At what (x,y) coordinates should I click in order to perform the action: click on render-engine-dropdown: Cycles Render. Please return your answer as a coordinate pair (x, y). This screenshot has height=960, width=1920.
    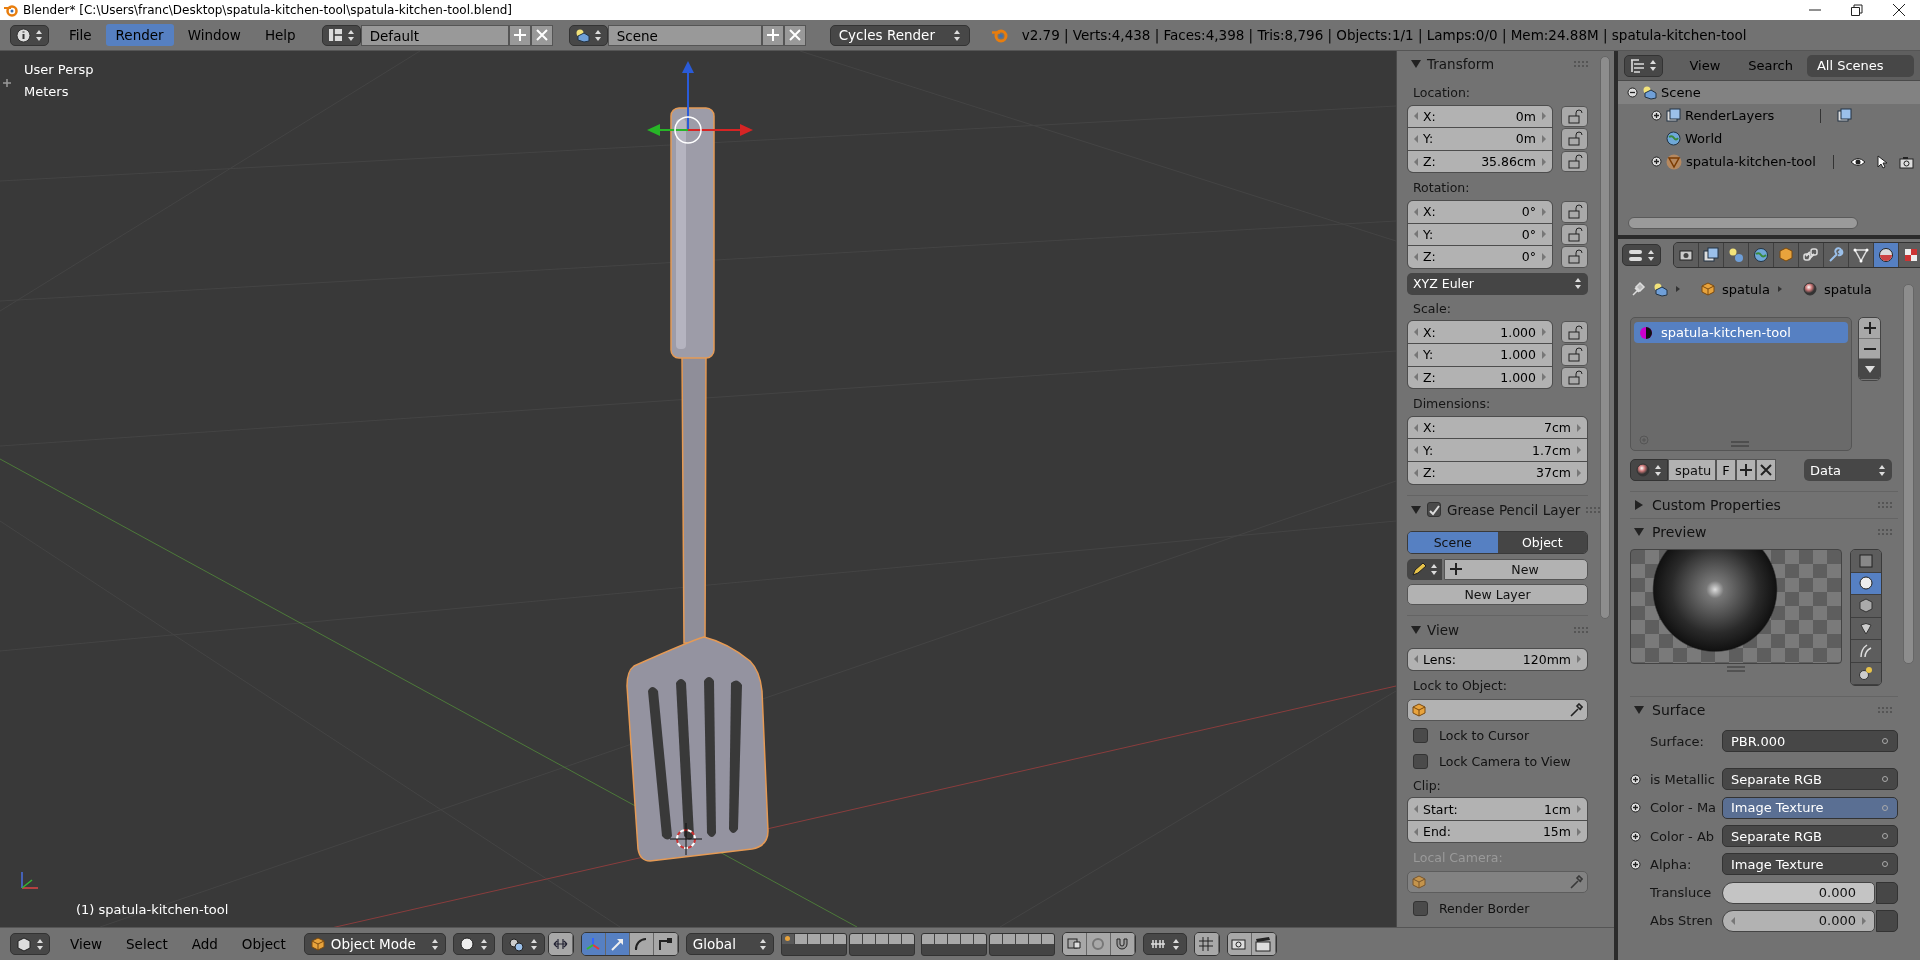
    Looking at the image, I should click on (899, 35).